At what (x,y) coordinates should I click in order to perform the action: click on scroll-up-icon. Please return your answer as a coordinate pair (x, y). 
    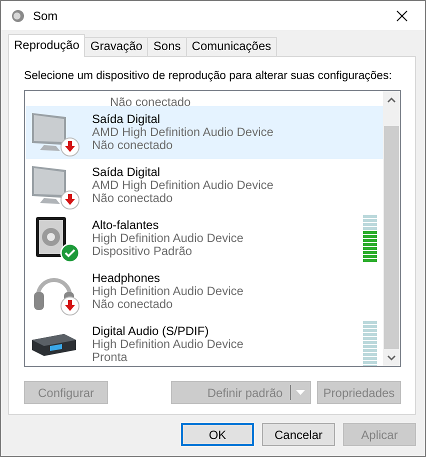
    Looking at the image, I should click on (391, 99).